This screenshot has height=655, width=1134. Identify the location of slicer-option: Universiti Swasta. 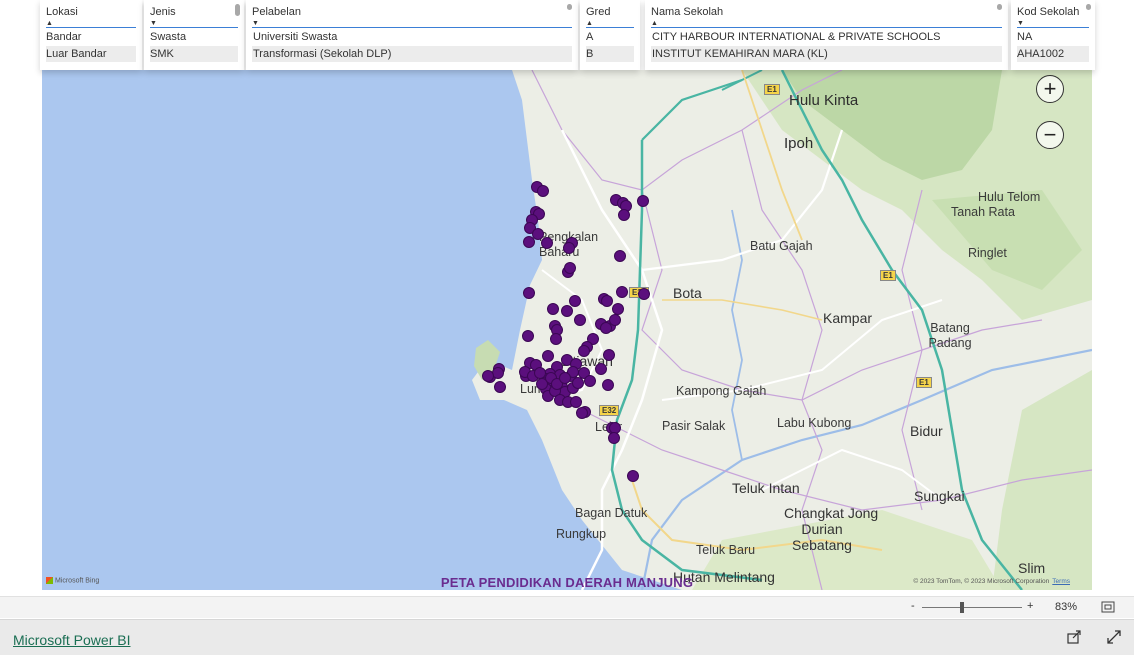
(412, 37).